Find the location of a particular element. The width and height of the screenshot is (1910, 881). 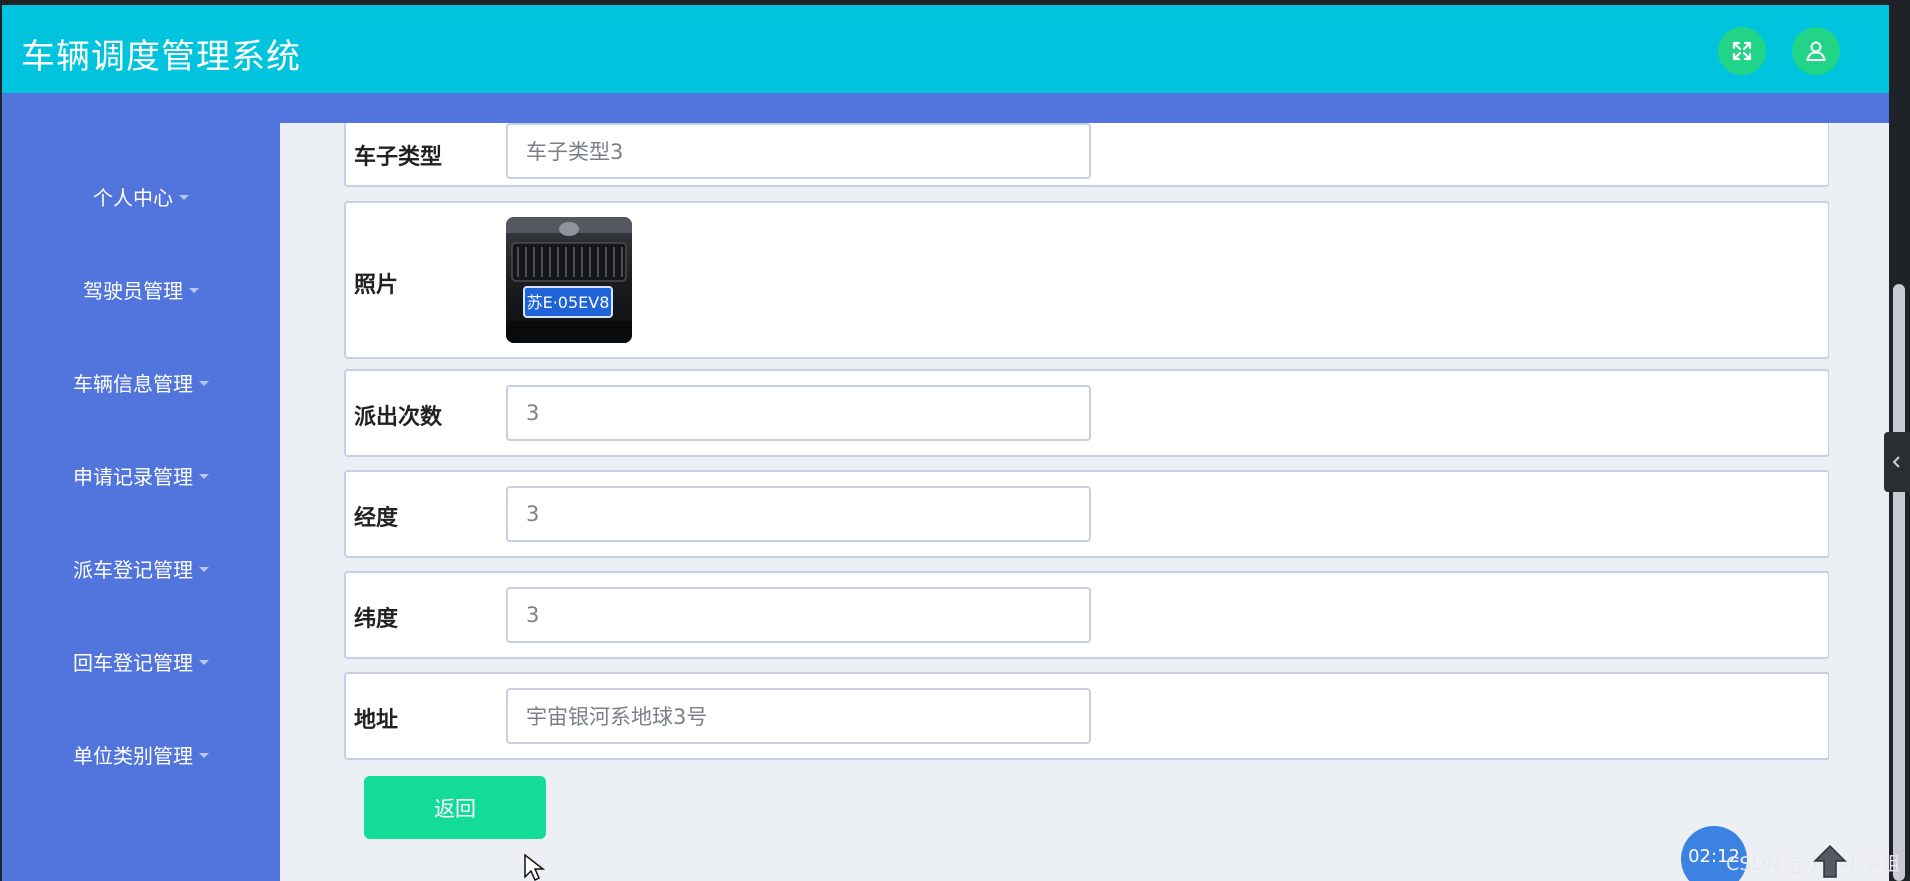

photo-label: 照片 is located at coordinates (376, 285).